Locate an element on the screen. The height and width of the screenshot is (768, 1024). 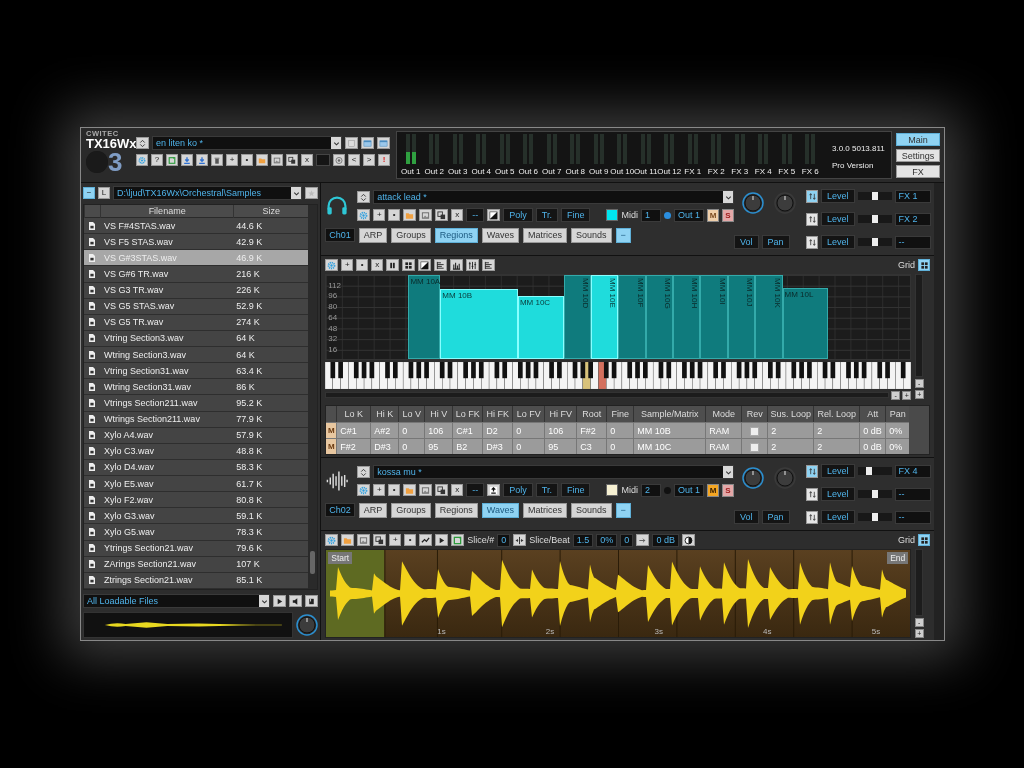
list-button is located at coordinates (489, 265).